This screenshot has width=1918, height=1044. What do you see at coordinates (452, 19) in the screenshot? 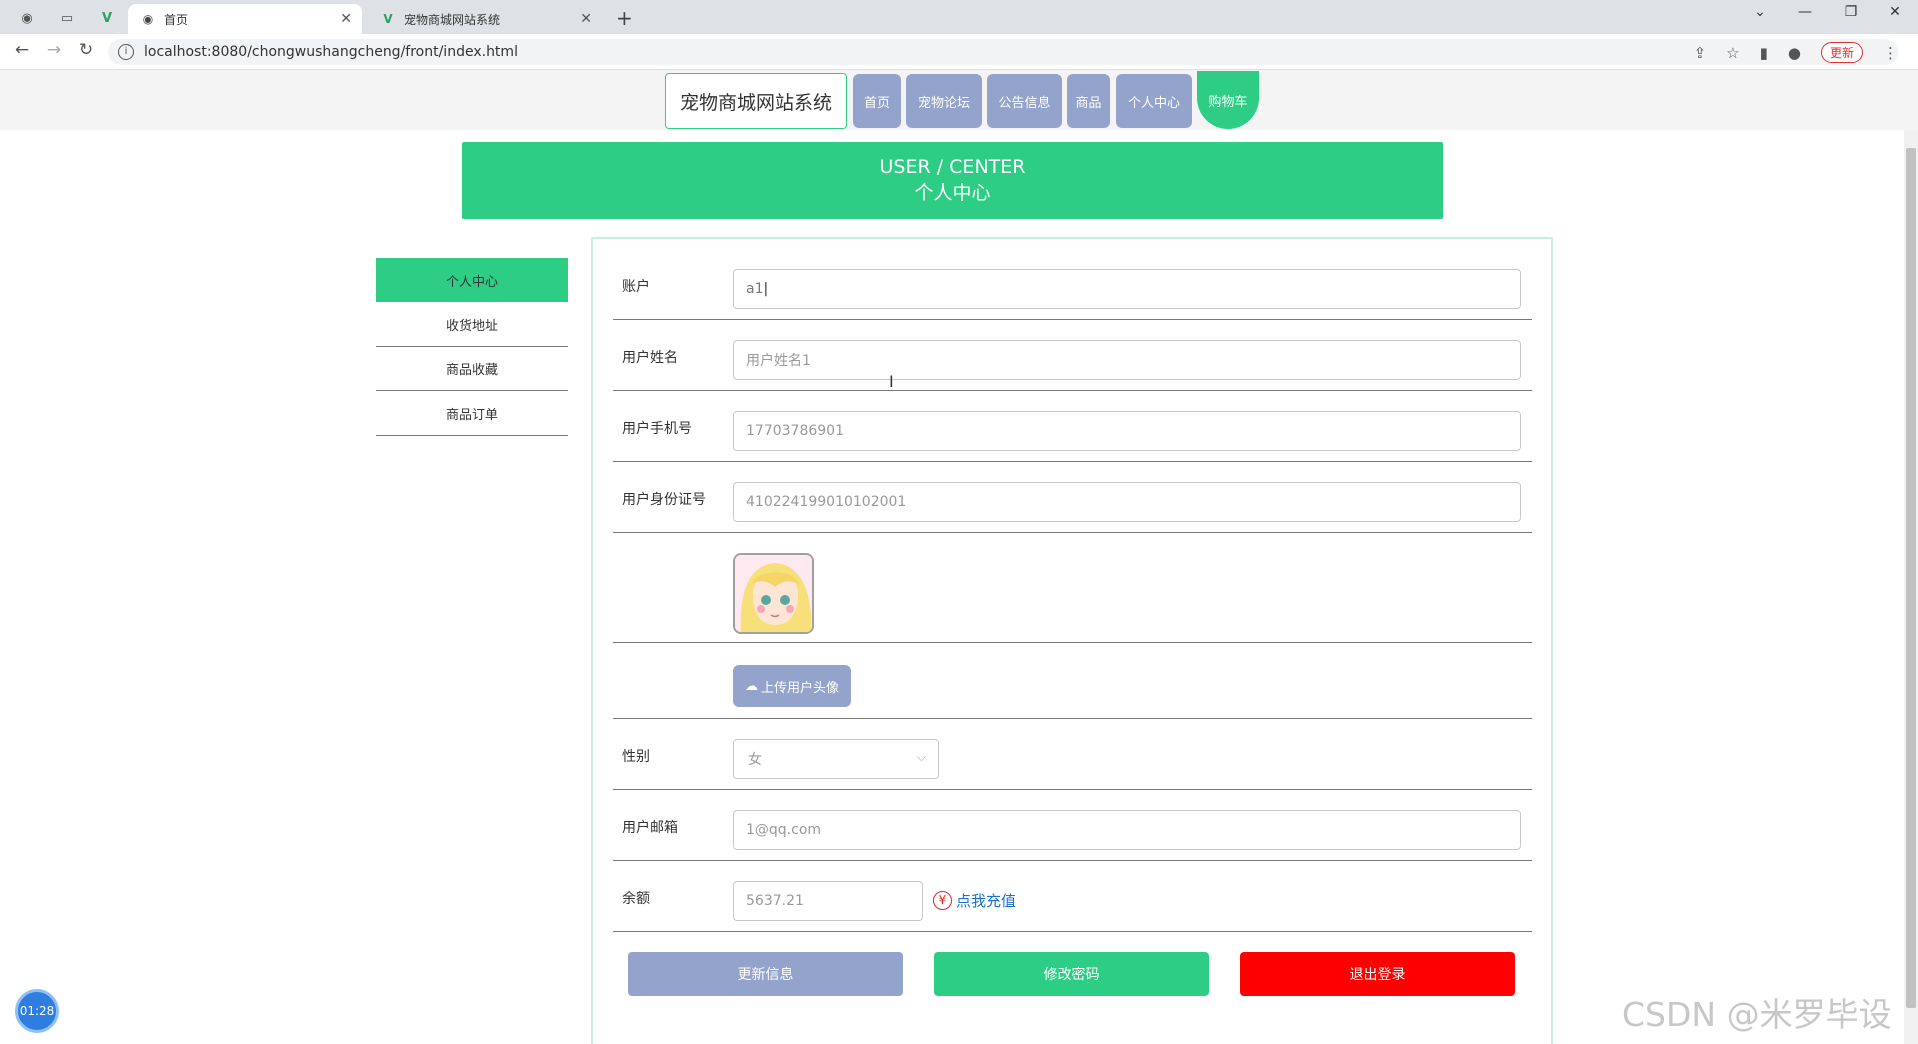
I see `tab-title: 宠物商城网站系统` at bounding box center [452, 19].